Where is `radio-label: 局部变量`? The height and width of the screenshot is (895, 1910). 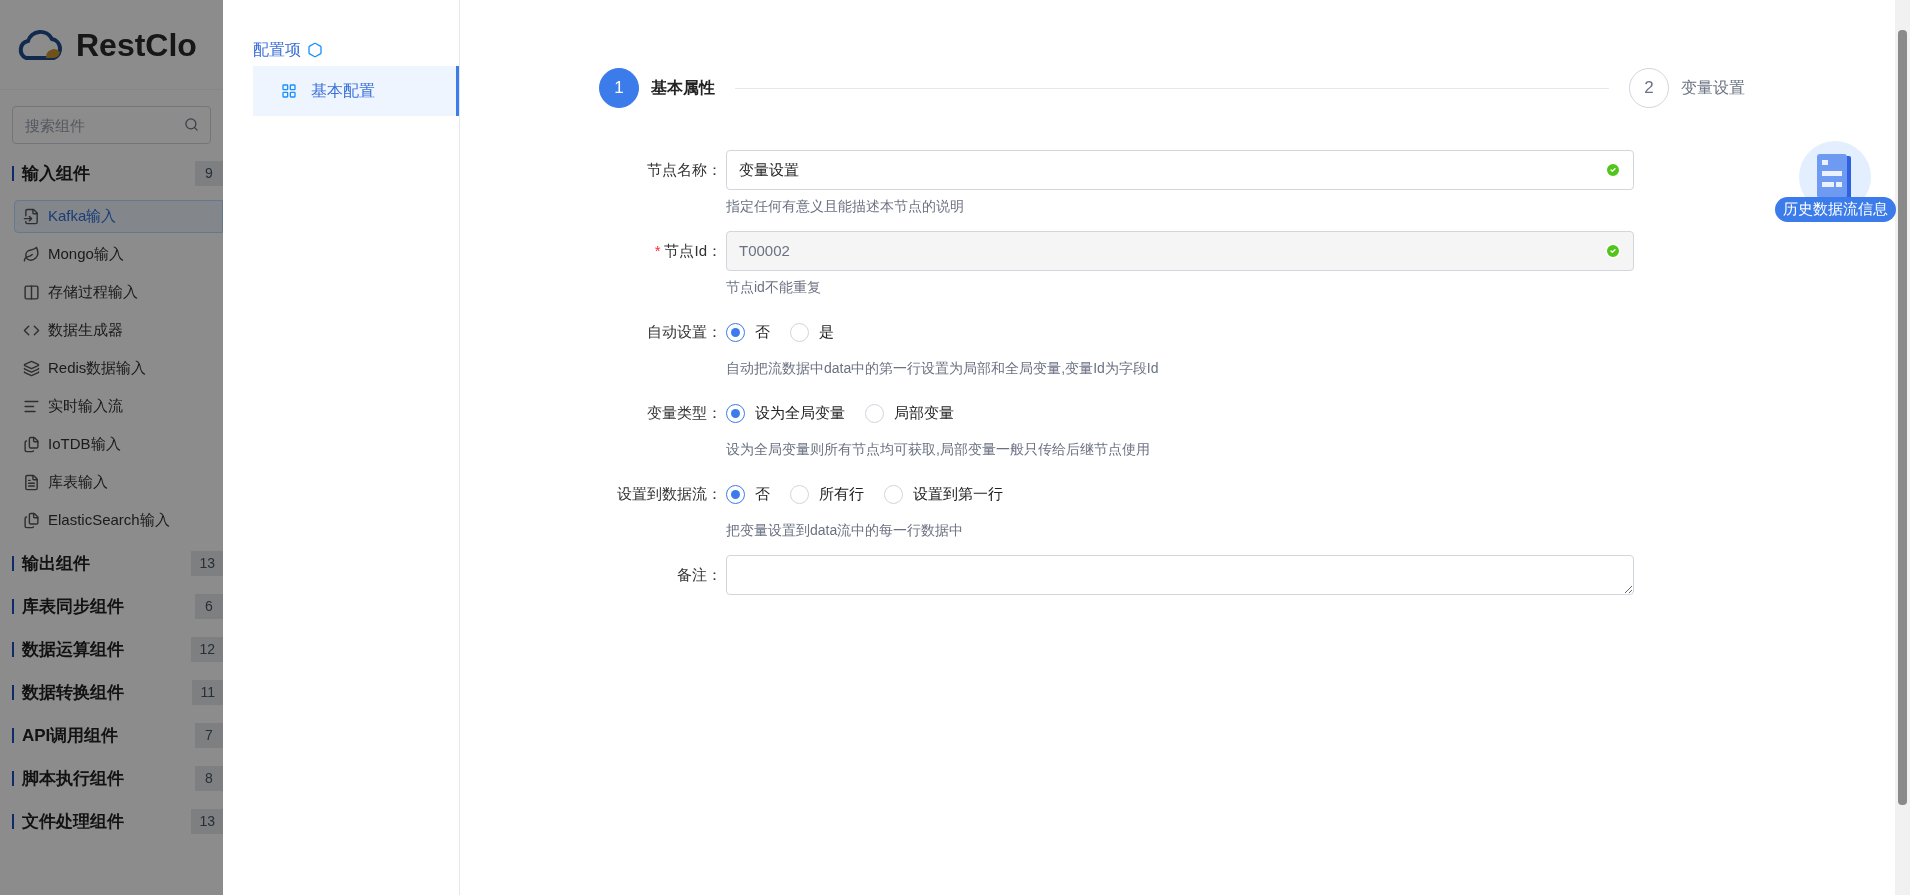 radio-label: 局部变量 is located at coordinates (924, 413).